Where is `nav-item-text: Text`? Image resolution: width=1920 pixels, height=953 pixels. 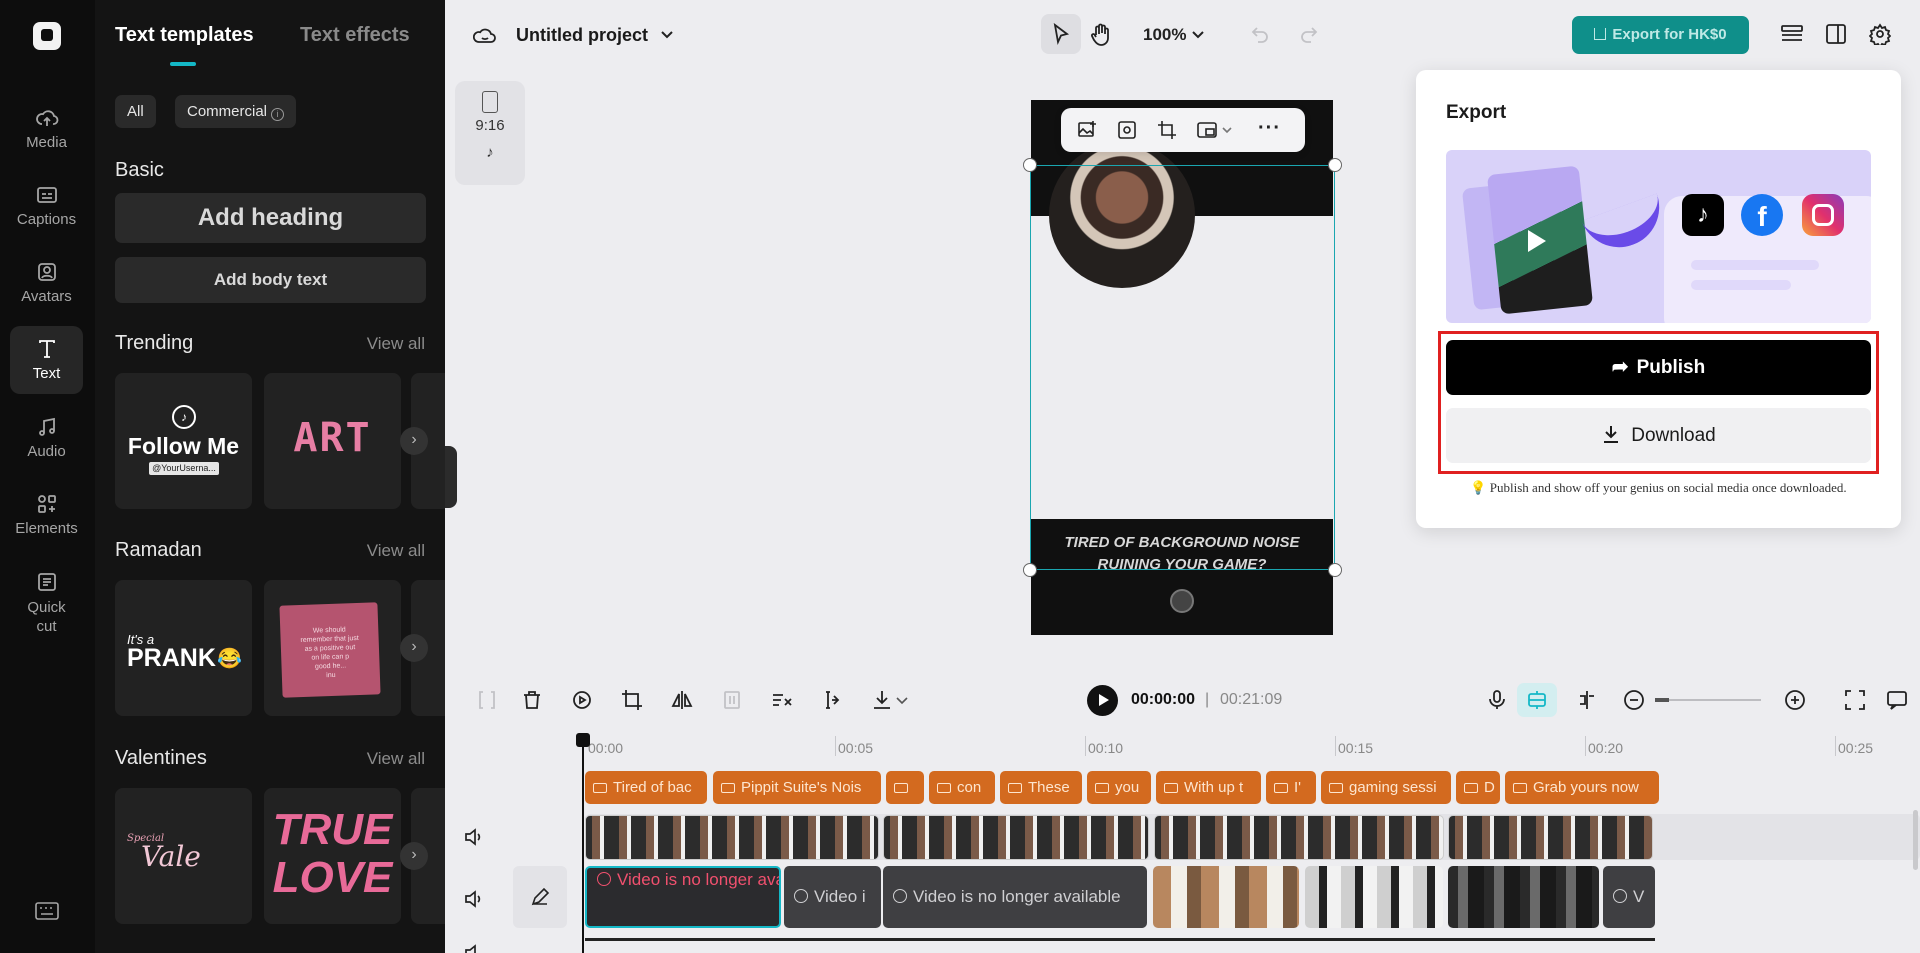
nav-item-text: Text is located at coordinates (46, 360).